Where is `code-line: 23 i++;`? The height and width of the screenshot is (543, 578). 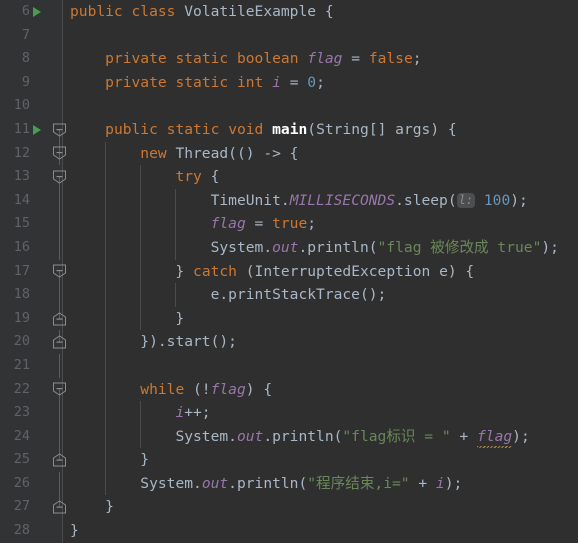
code-line: 23 i++; is located at coordinates (289, 413).